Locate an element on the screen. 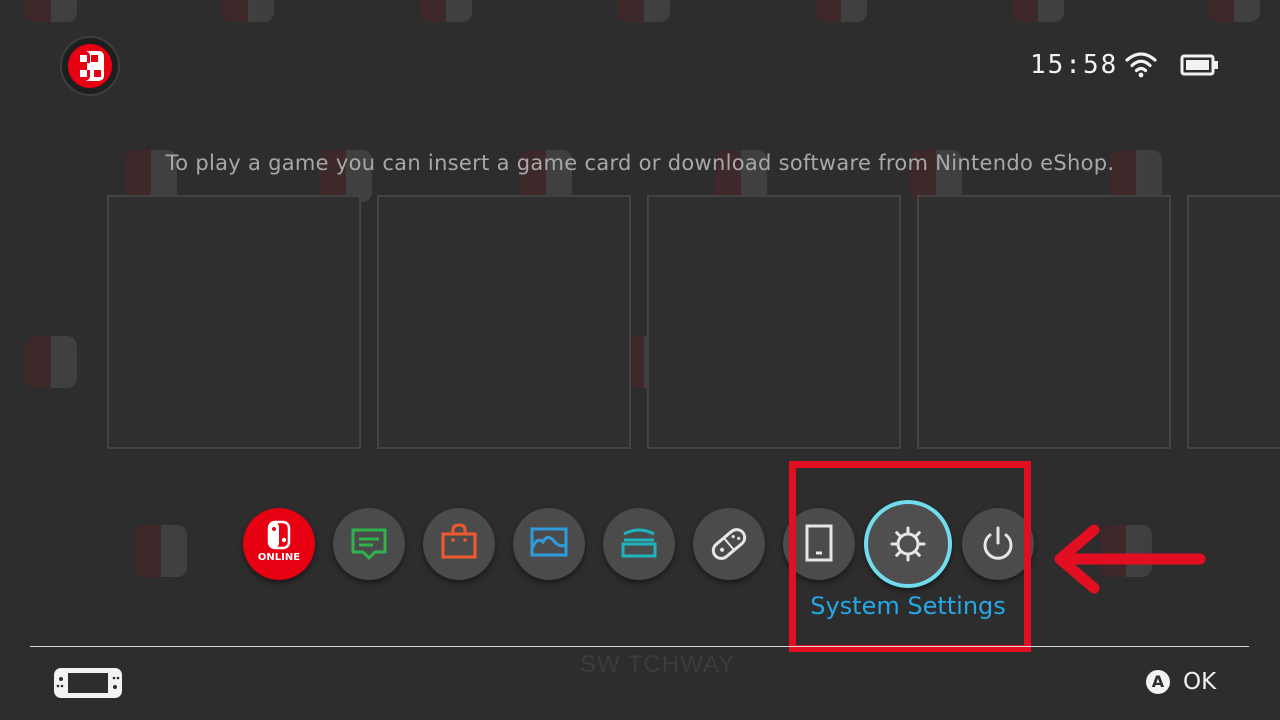  controllers-button is located at coordinates (639, 544).